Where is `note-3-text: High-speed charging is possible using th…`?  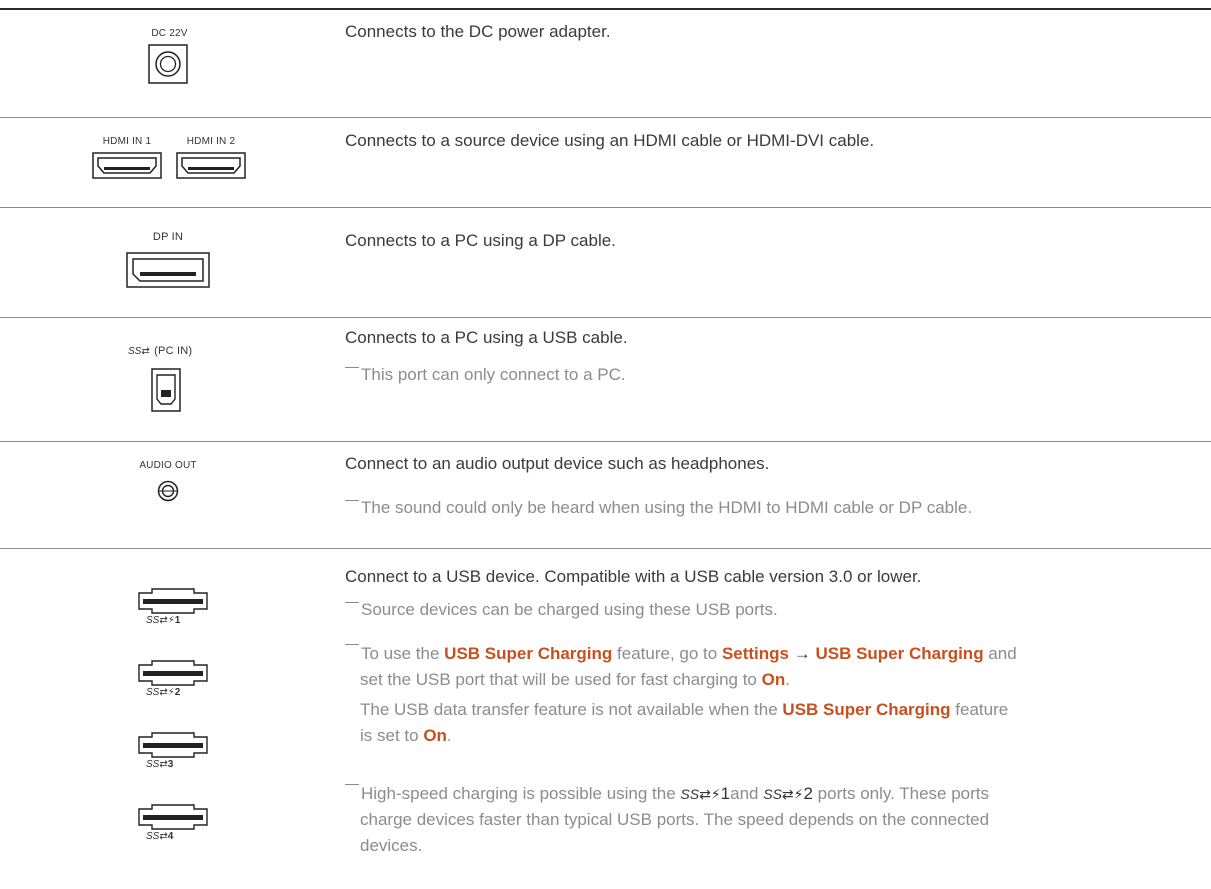
note-3-text: High-speed charging is possible using th… is located at coordinates (521, 793).